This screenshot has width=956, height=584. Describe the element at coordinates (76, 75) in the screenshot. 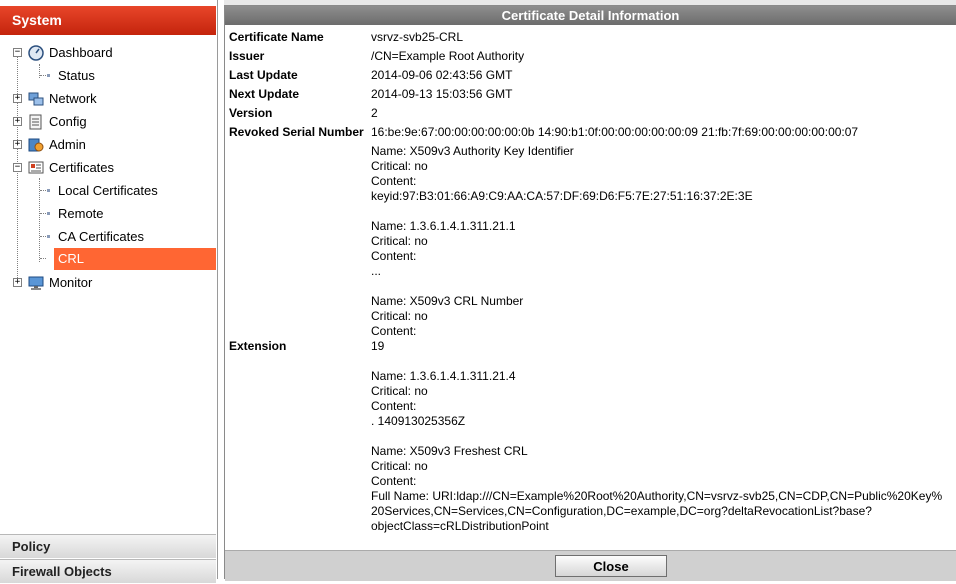

I see `sidebar-item-label: Status` at that location.